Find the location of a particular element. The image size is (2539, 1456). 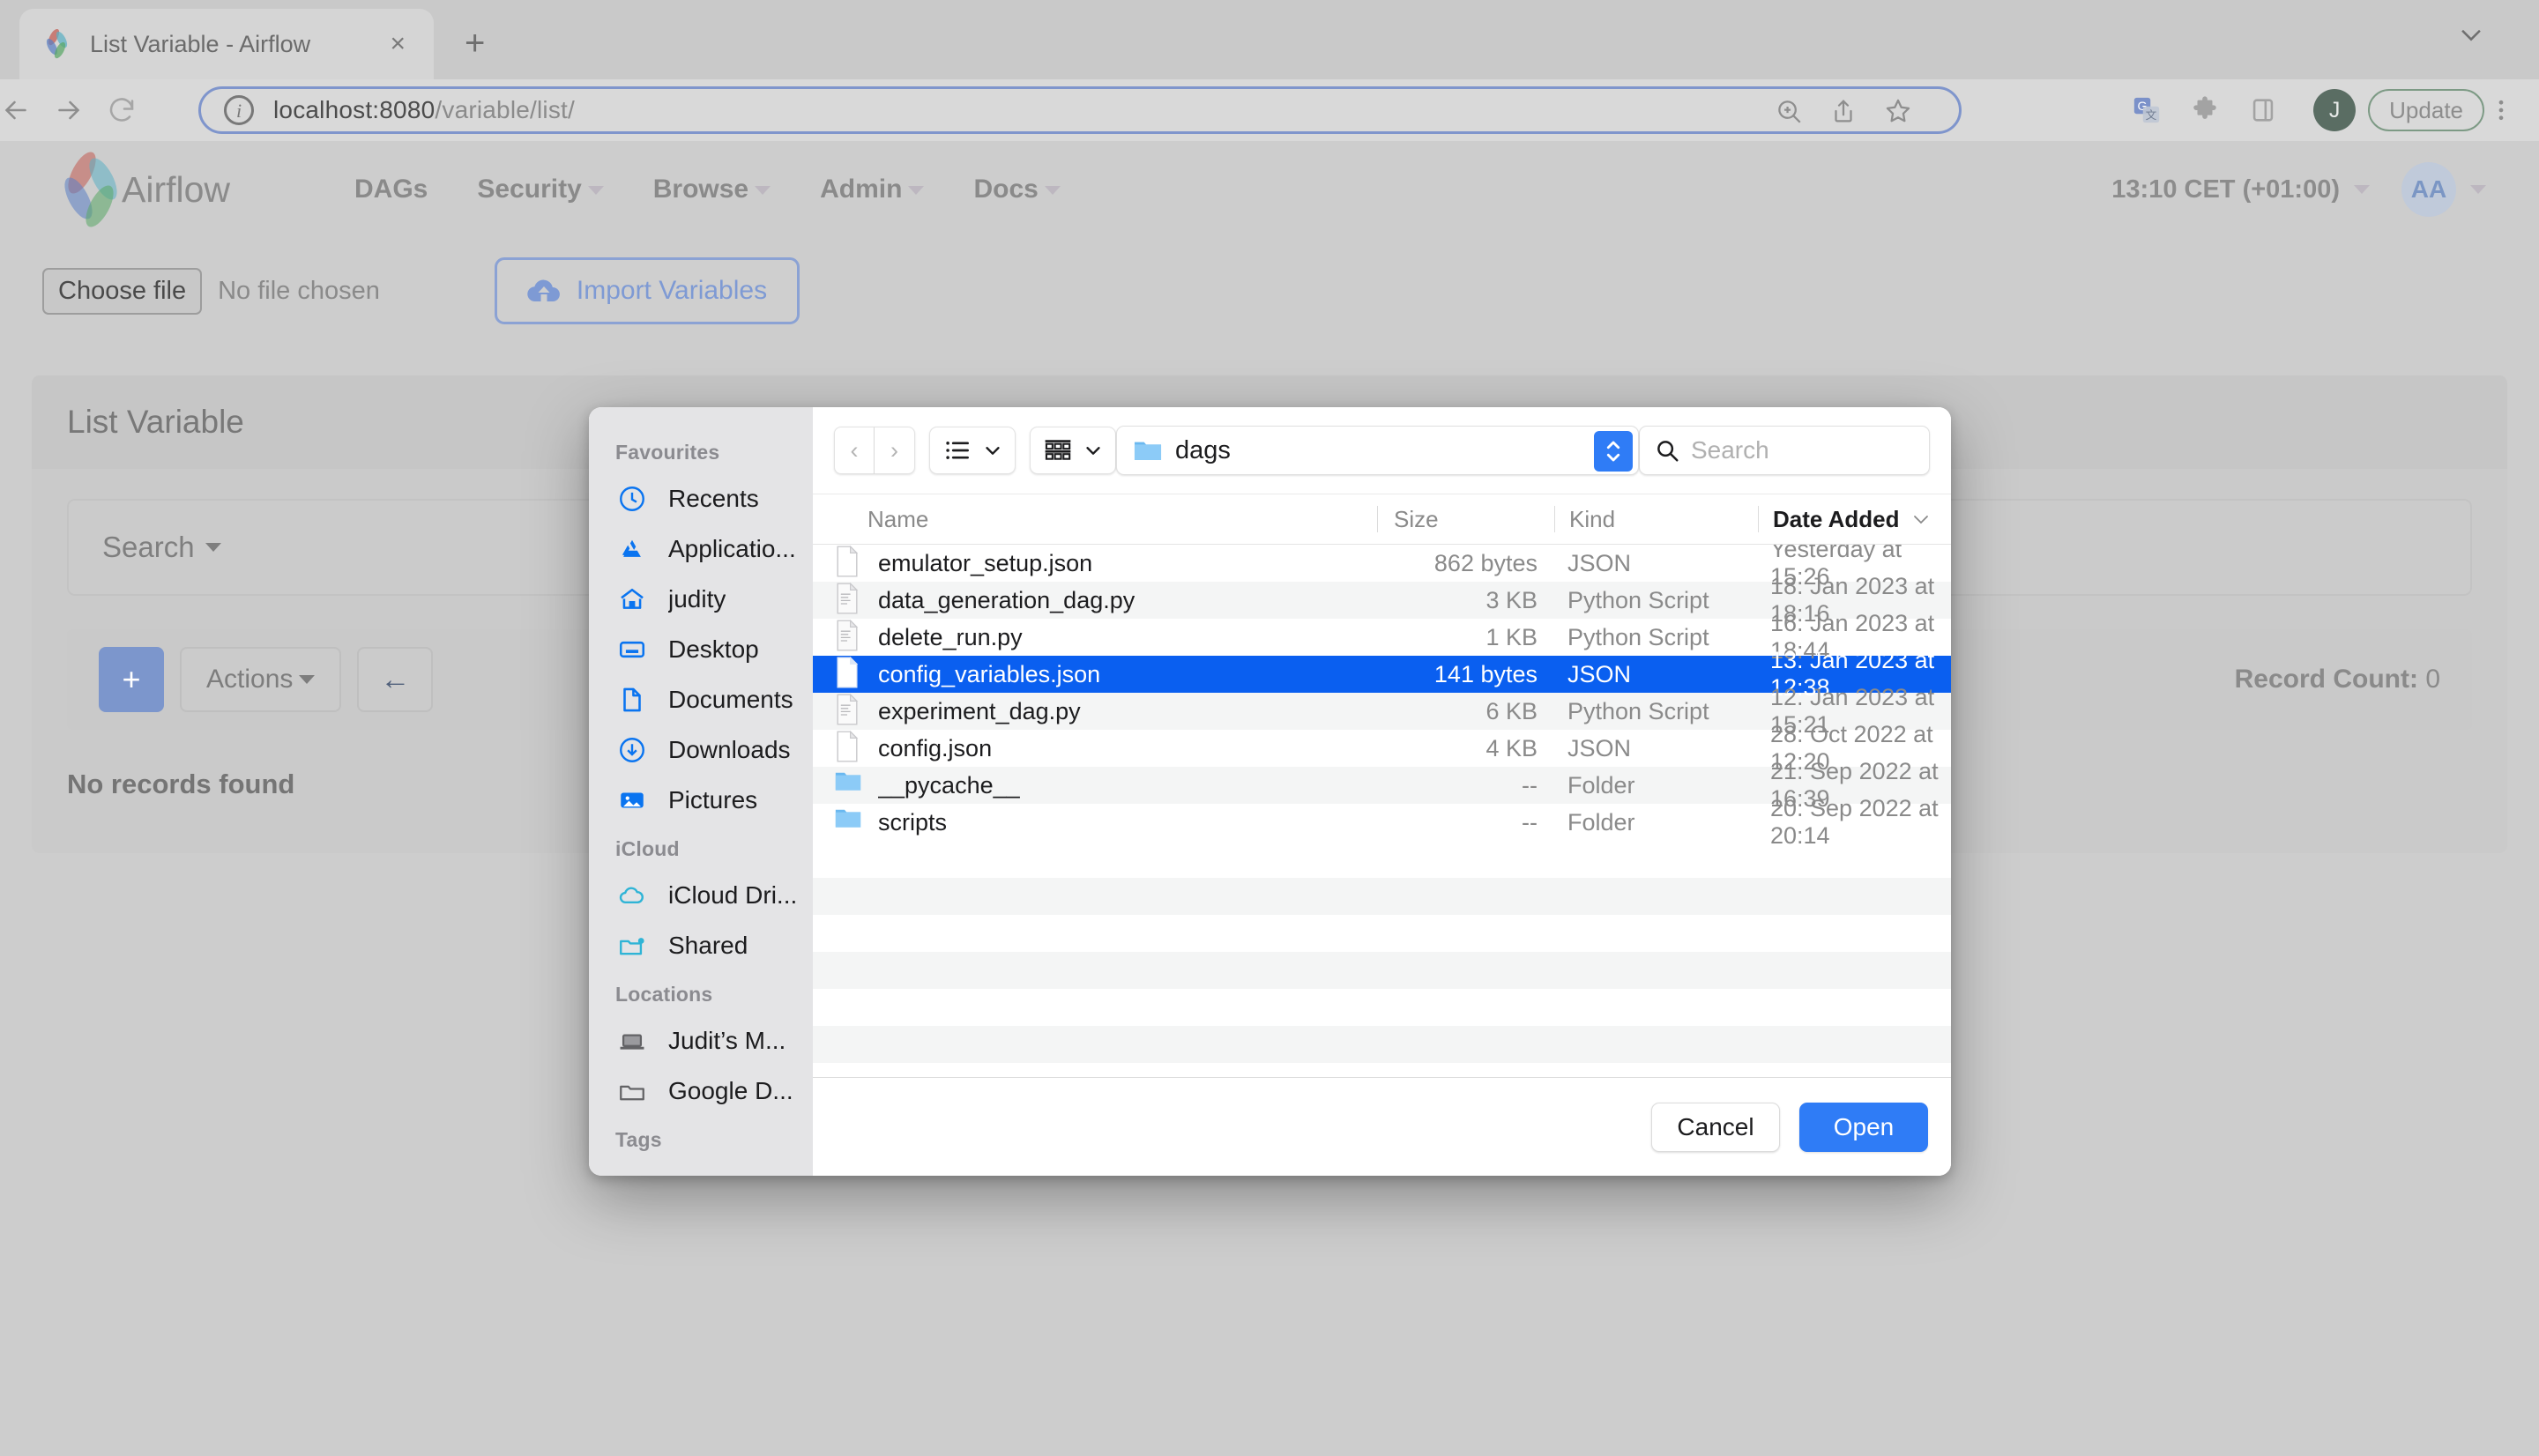

sidebar-item-pictures: Pictures is located at coordinates (701, 800).